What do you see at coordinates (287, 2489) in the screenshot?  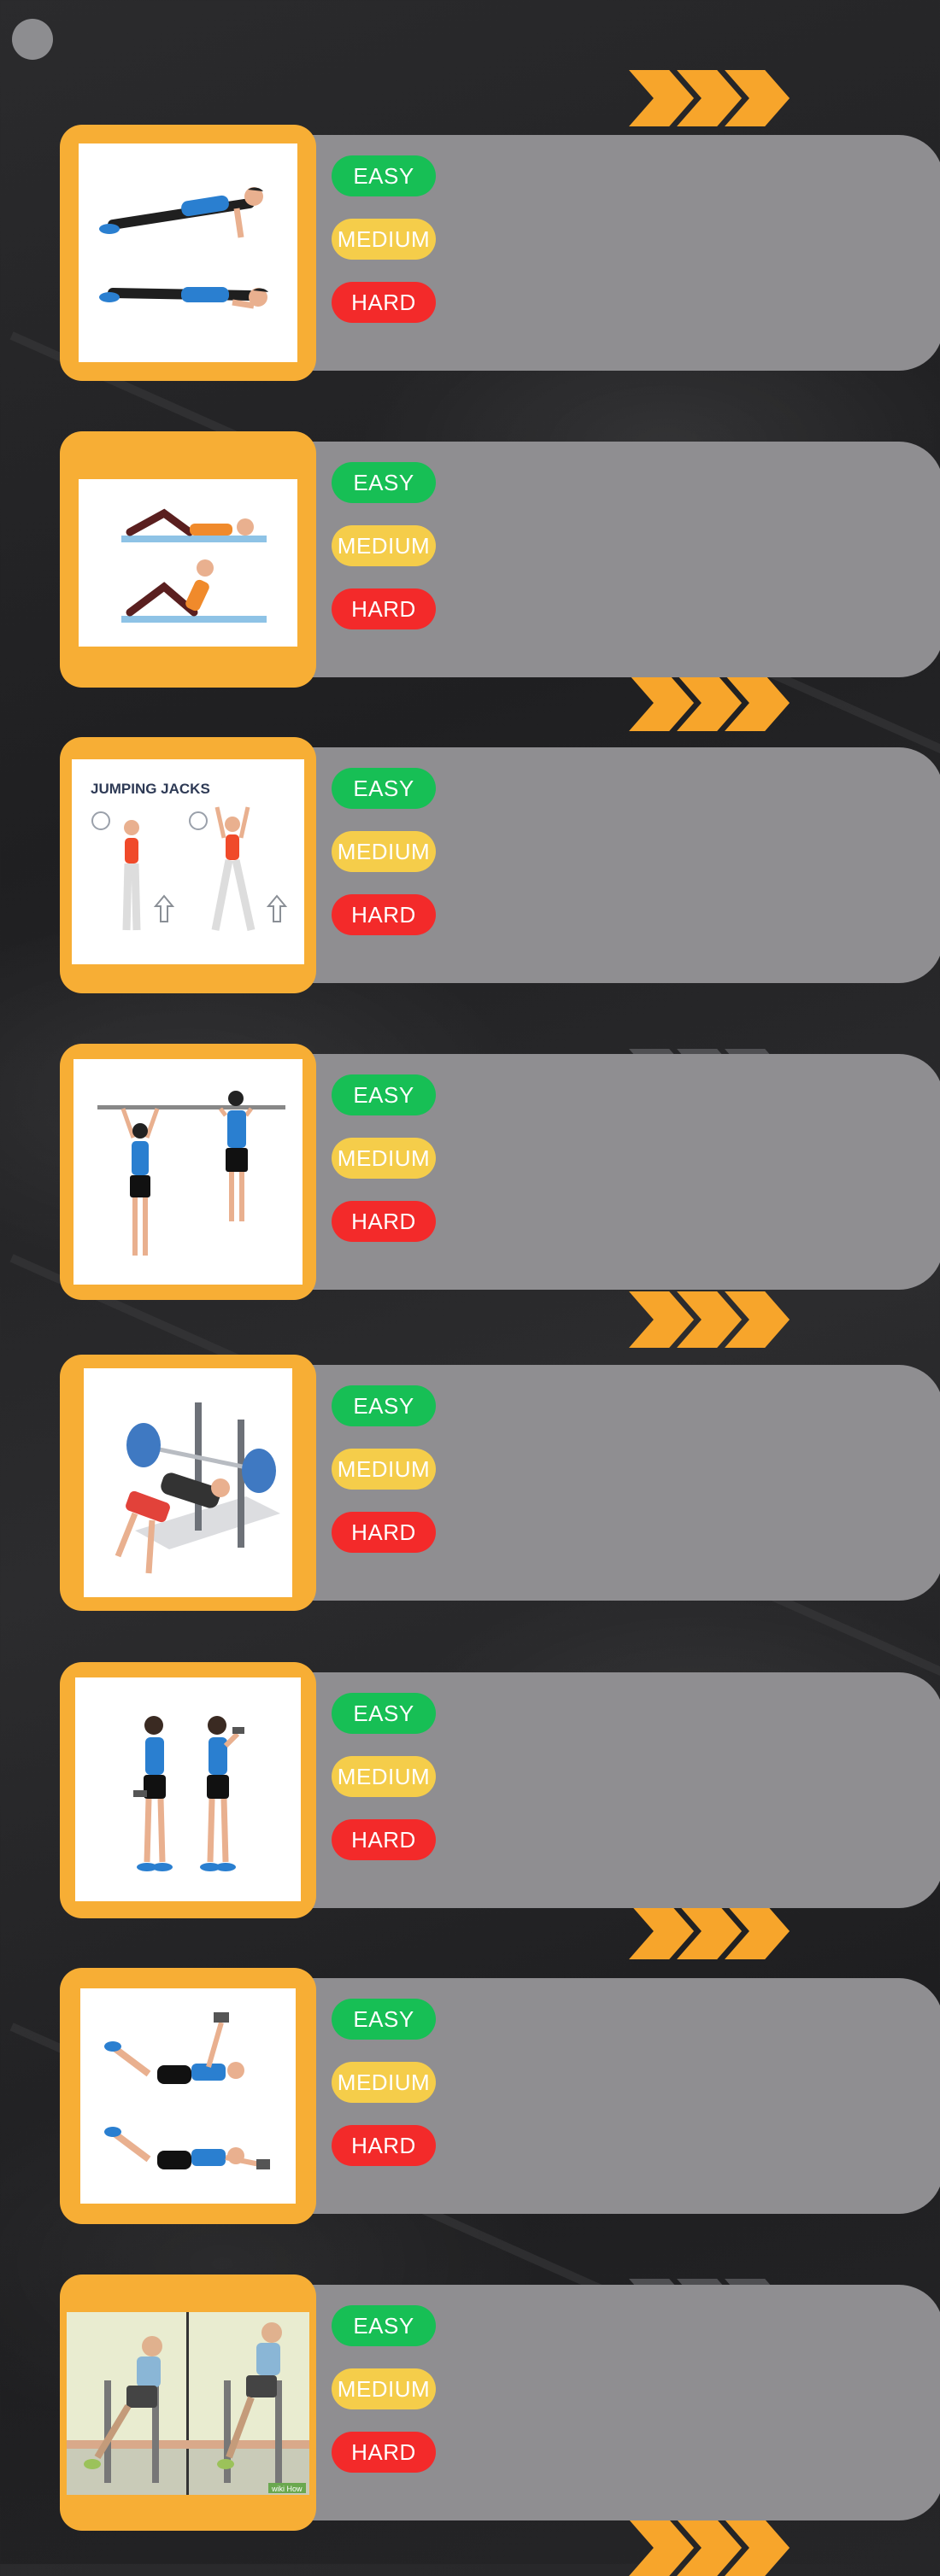 I see `wikihow-watermark: wiki How` at bounding box center [287, 2489].